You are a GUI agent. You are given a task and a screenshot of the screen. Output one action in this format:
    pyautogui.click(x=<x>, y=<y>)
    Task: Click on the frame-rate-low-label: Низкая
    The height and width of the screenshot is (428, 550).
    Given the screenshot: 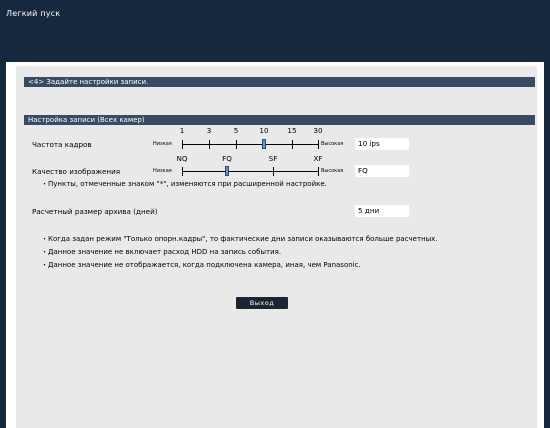 What is the action you would take?
    pyautogui.click(x=162, y=144)
    